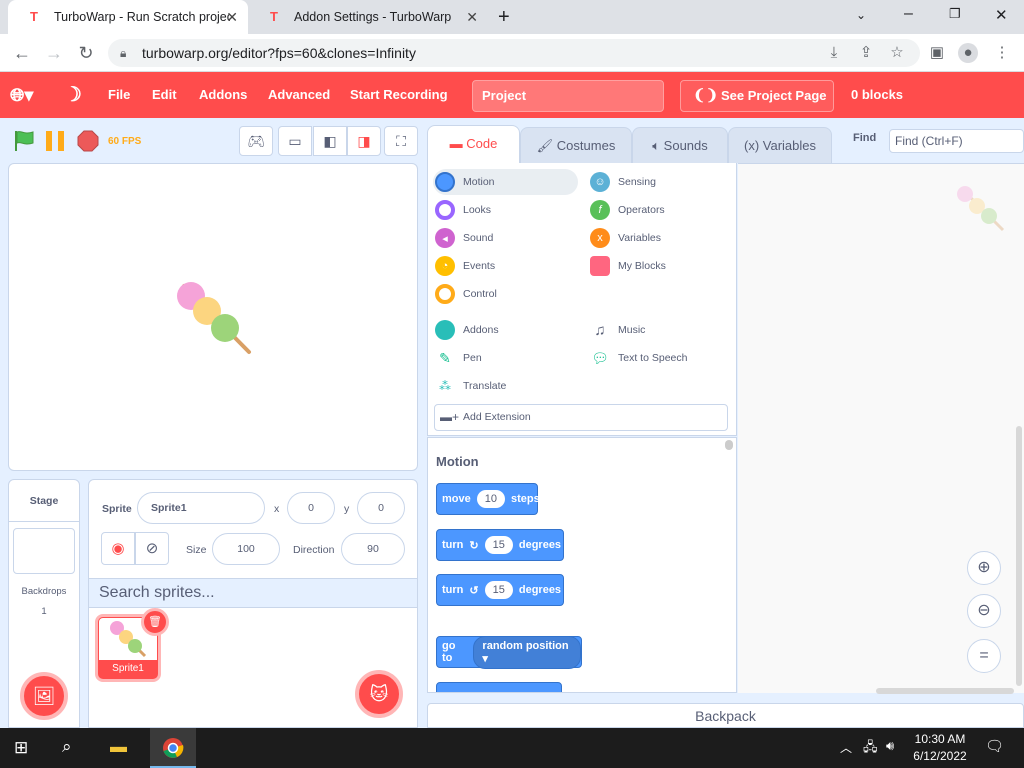 Image resolution: width=1024 pixels, height=768 pixels. What do you see at coordinates (897, 53) in the screenshot?
I see `bookmark-star-icon: ☆` at bounding box center [897, 53].